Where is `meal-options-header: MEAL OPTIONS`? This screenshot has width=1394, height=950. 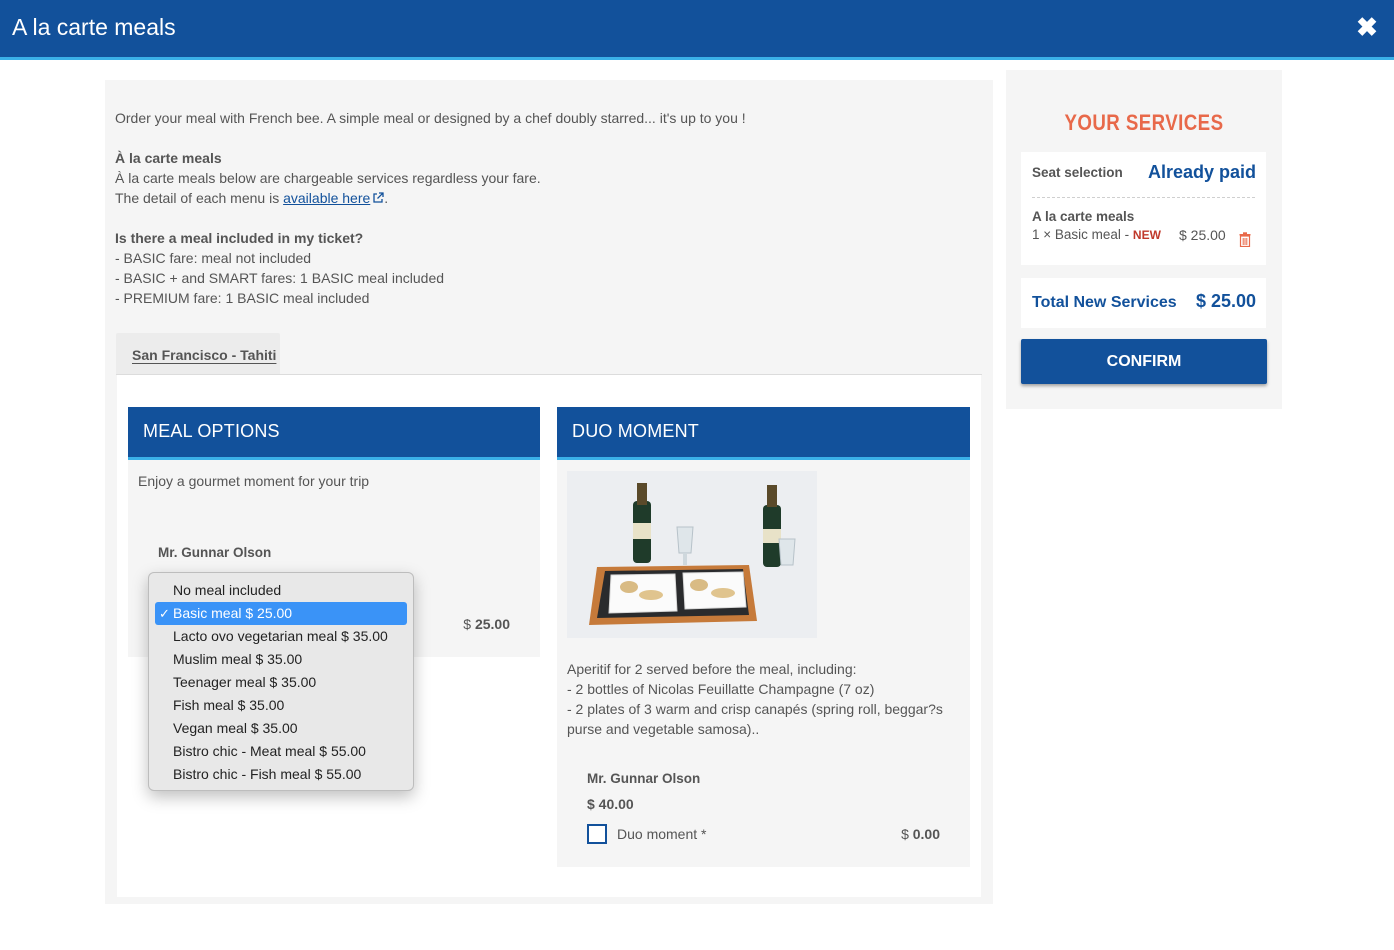
meal-options-header: MEAL OPTIONS is located at coordinates (334, 433).